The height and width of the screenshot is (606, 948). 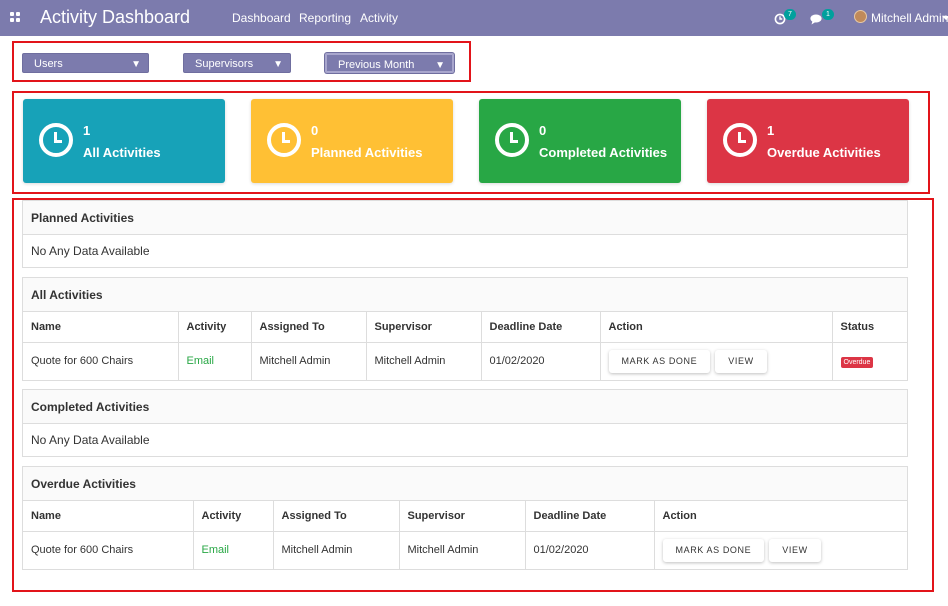 What do you see at coordinates (857, 362) in the screenshot?
I see `status-badge: Overdue` at bounding box center [857, 362].